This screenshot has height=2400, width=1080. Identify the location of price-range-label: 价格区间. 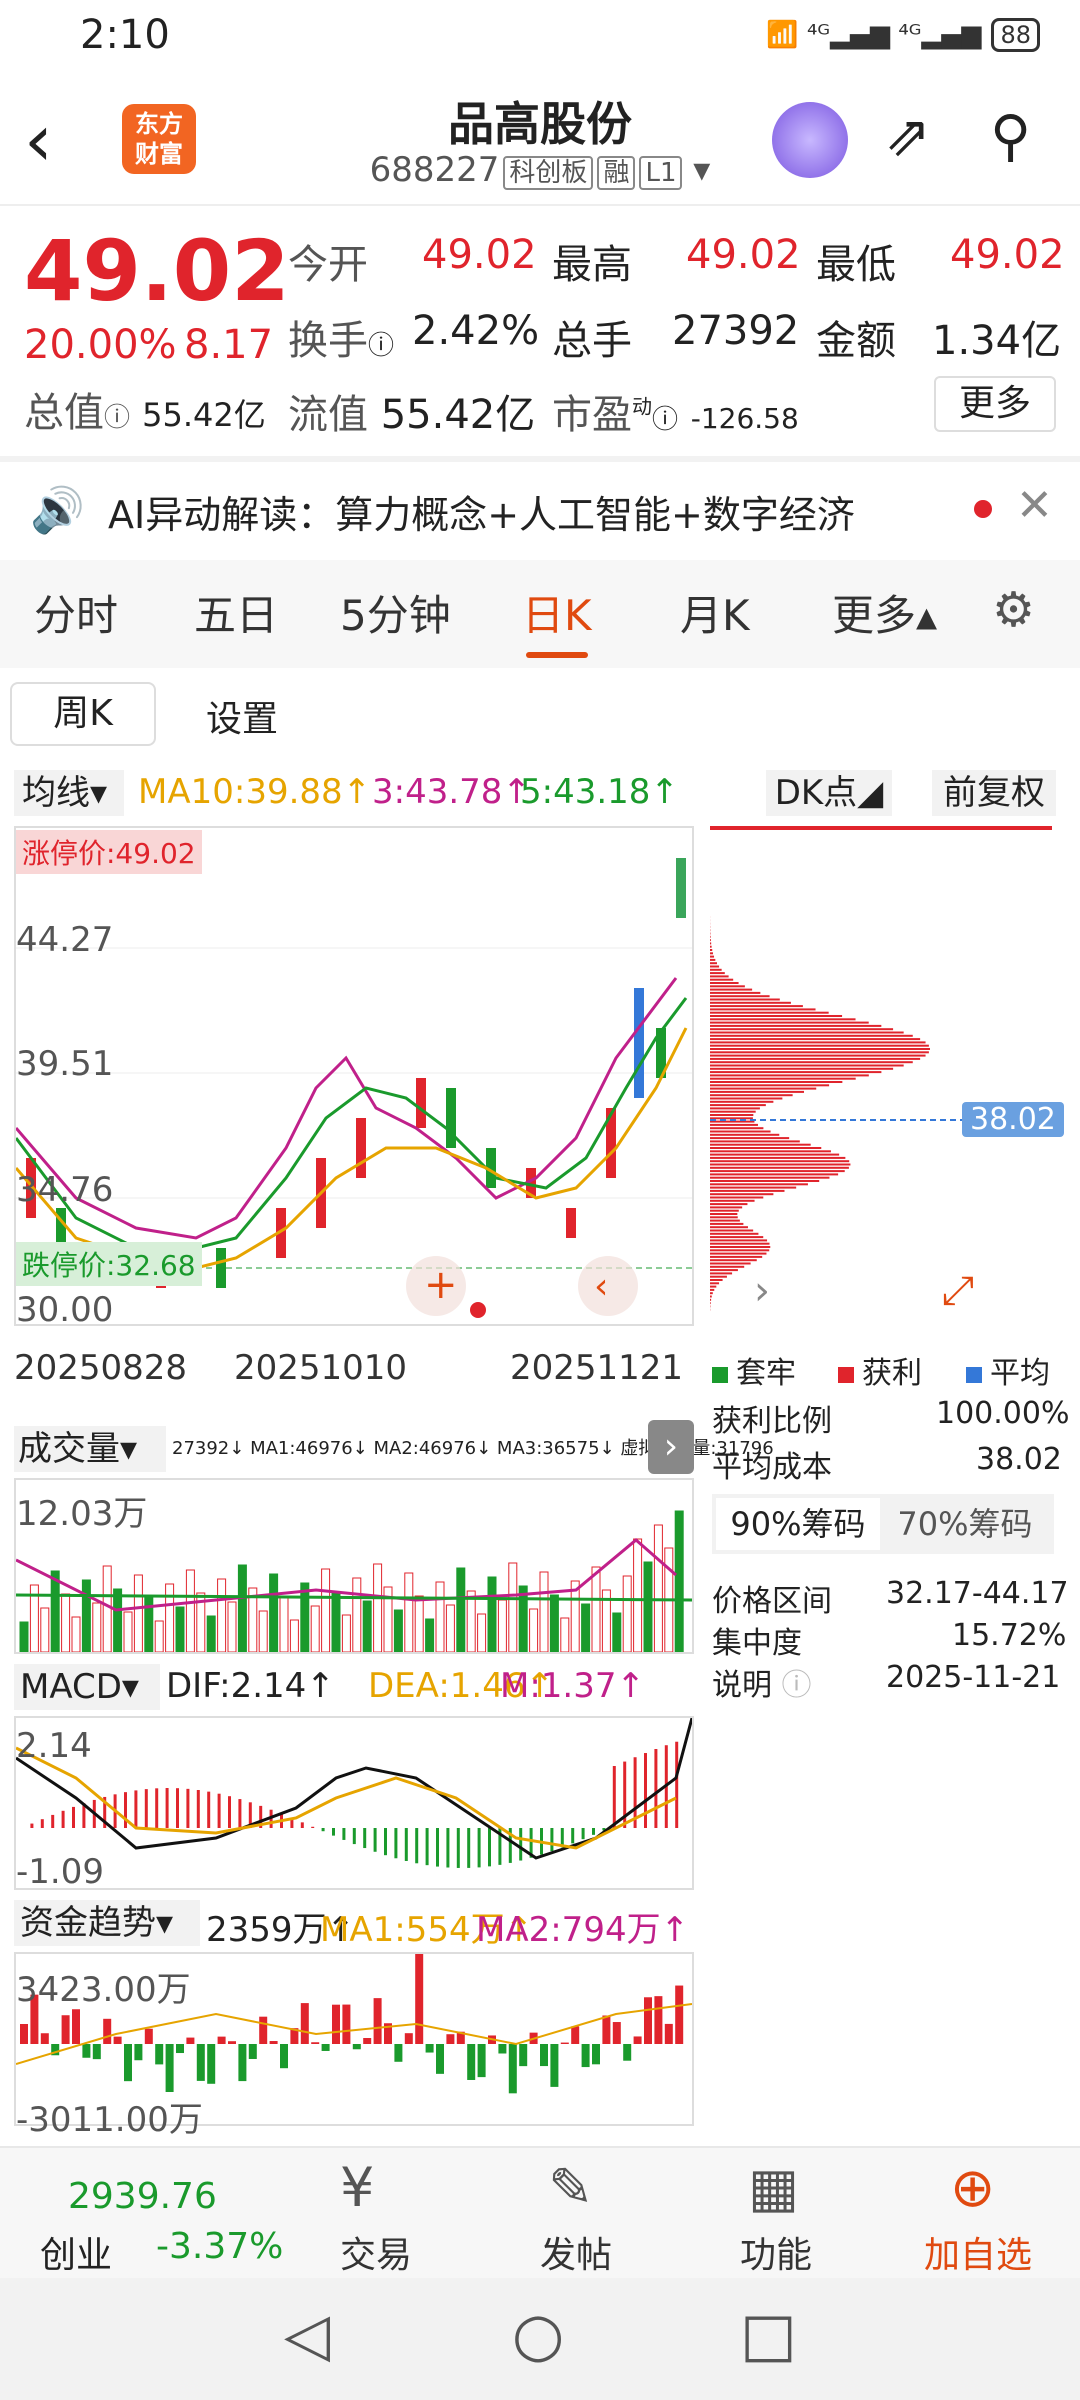
(772, 1601).